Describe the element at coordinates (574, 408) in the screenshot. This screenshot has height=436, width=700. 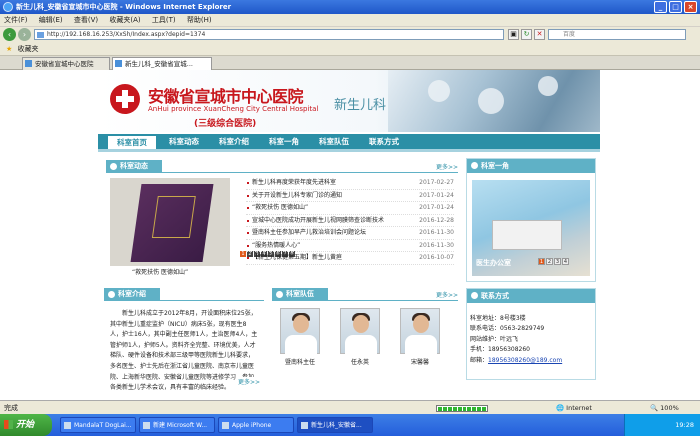
I see `security-zone: 🌐 Internet` at that location.